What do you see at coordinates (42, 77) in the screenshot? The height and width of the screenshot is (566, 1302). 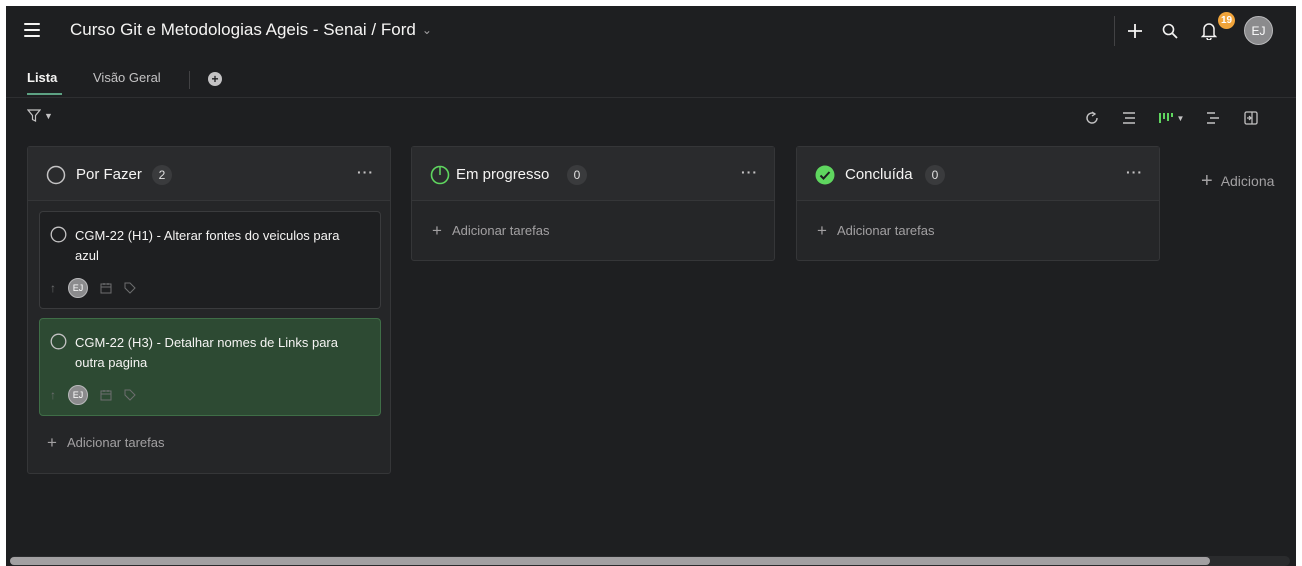 I see `tab-lista: Lista` at bounding box center [42, 77].